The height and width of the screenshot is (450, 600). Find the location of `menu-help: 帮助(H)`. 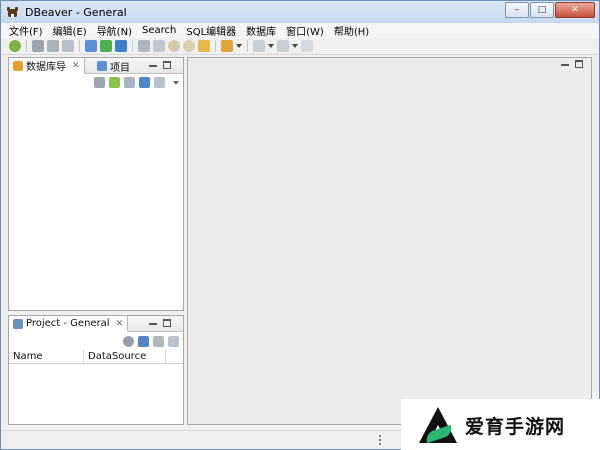

menu-help: 帮助(H) is located at coordinates (351, 30).